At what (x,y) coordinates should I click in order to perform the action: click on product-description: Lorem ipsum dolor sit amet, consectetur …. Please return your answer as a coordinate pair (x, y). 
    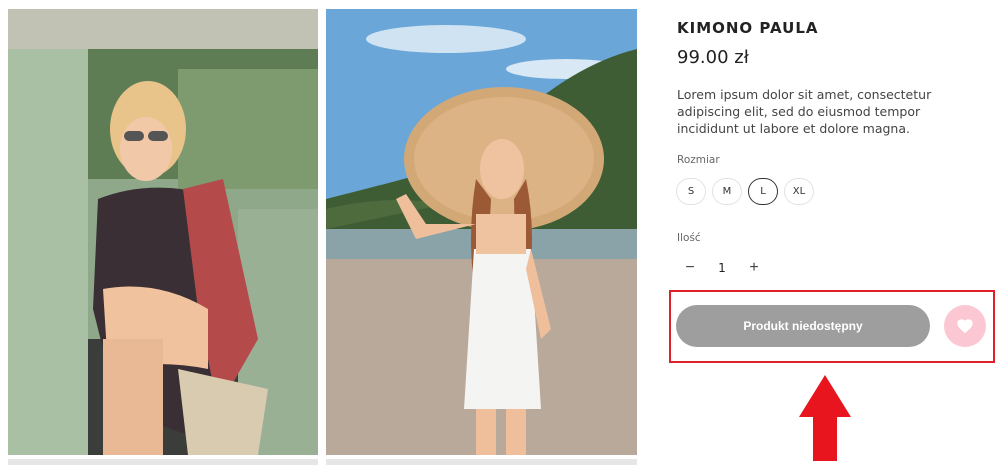
    Looking at the image, I should click on (804, 111).